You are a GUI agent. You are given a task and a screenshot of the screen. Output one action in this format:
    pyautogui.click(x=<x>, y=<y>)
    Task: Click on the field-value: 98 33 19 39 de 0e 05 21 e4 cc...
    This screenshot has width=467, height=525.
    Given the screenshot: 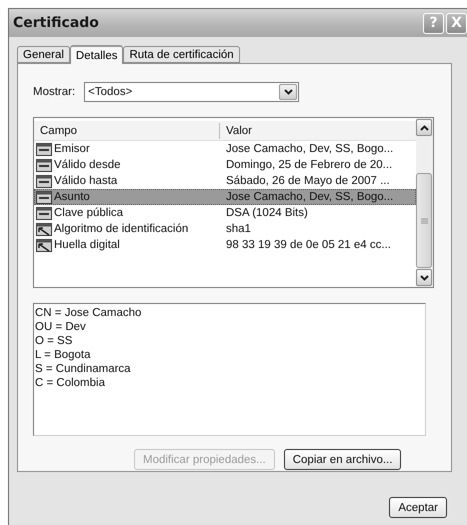 What is the action you would take?
    pyautogui.click(x=308, y=245)
    